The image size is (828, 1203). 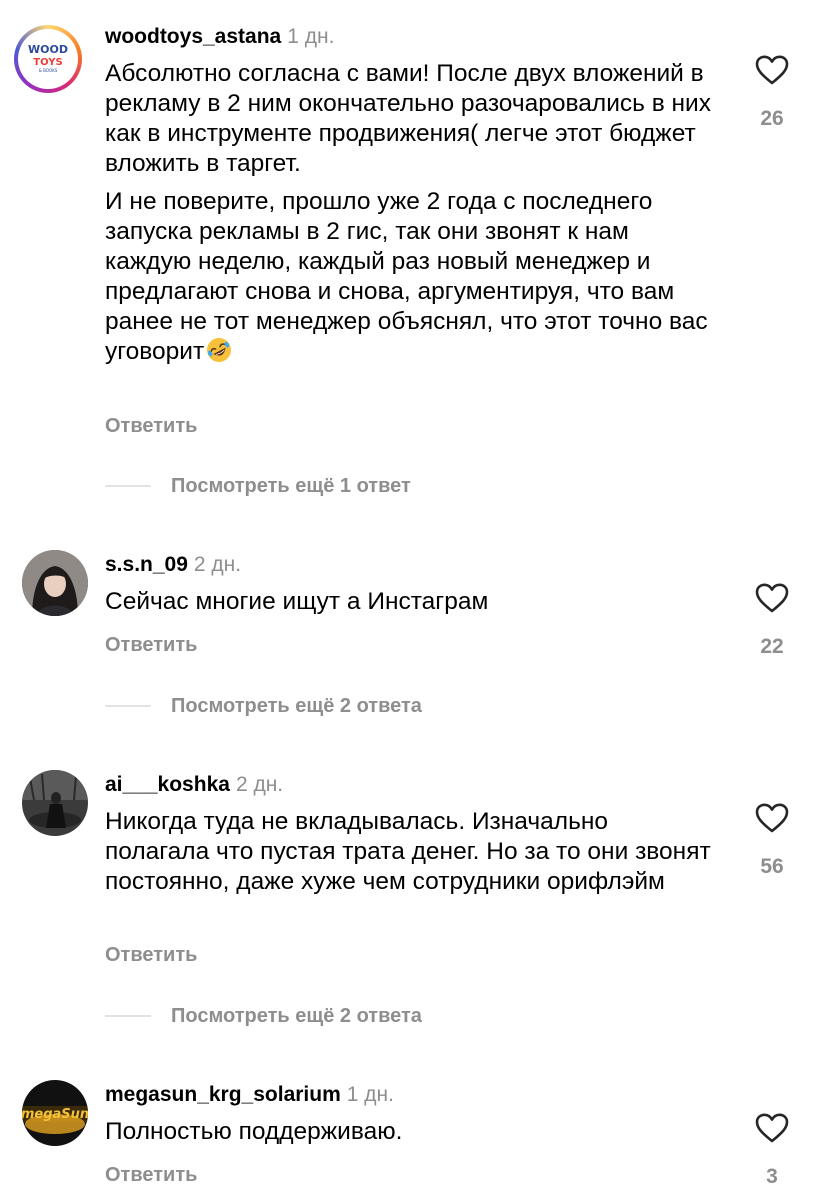 I want to click on rolling-on-floor-laughing-emoji-icon, so click(x=219, y=350).